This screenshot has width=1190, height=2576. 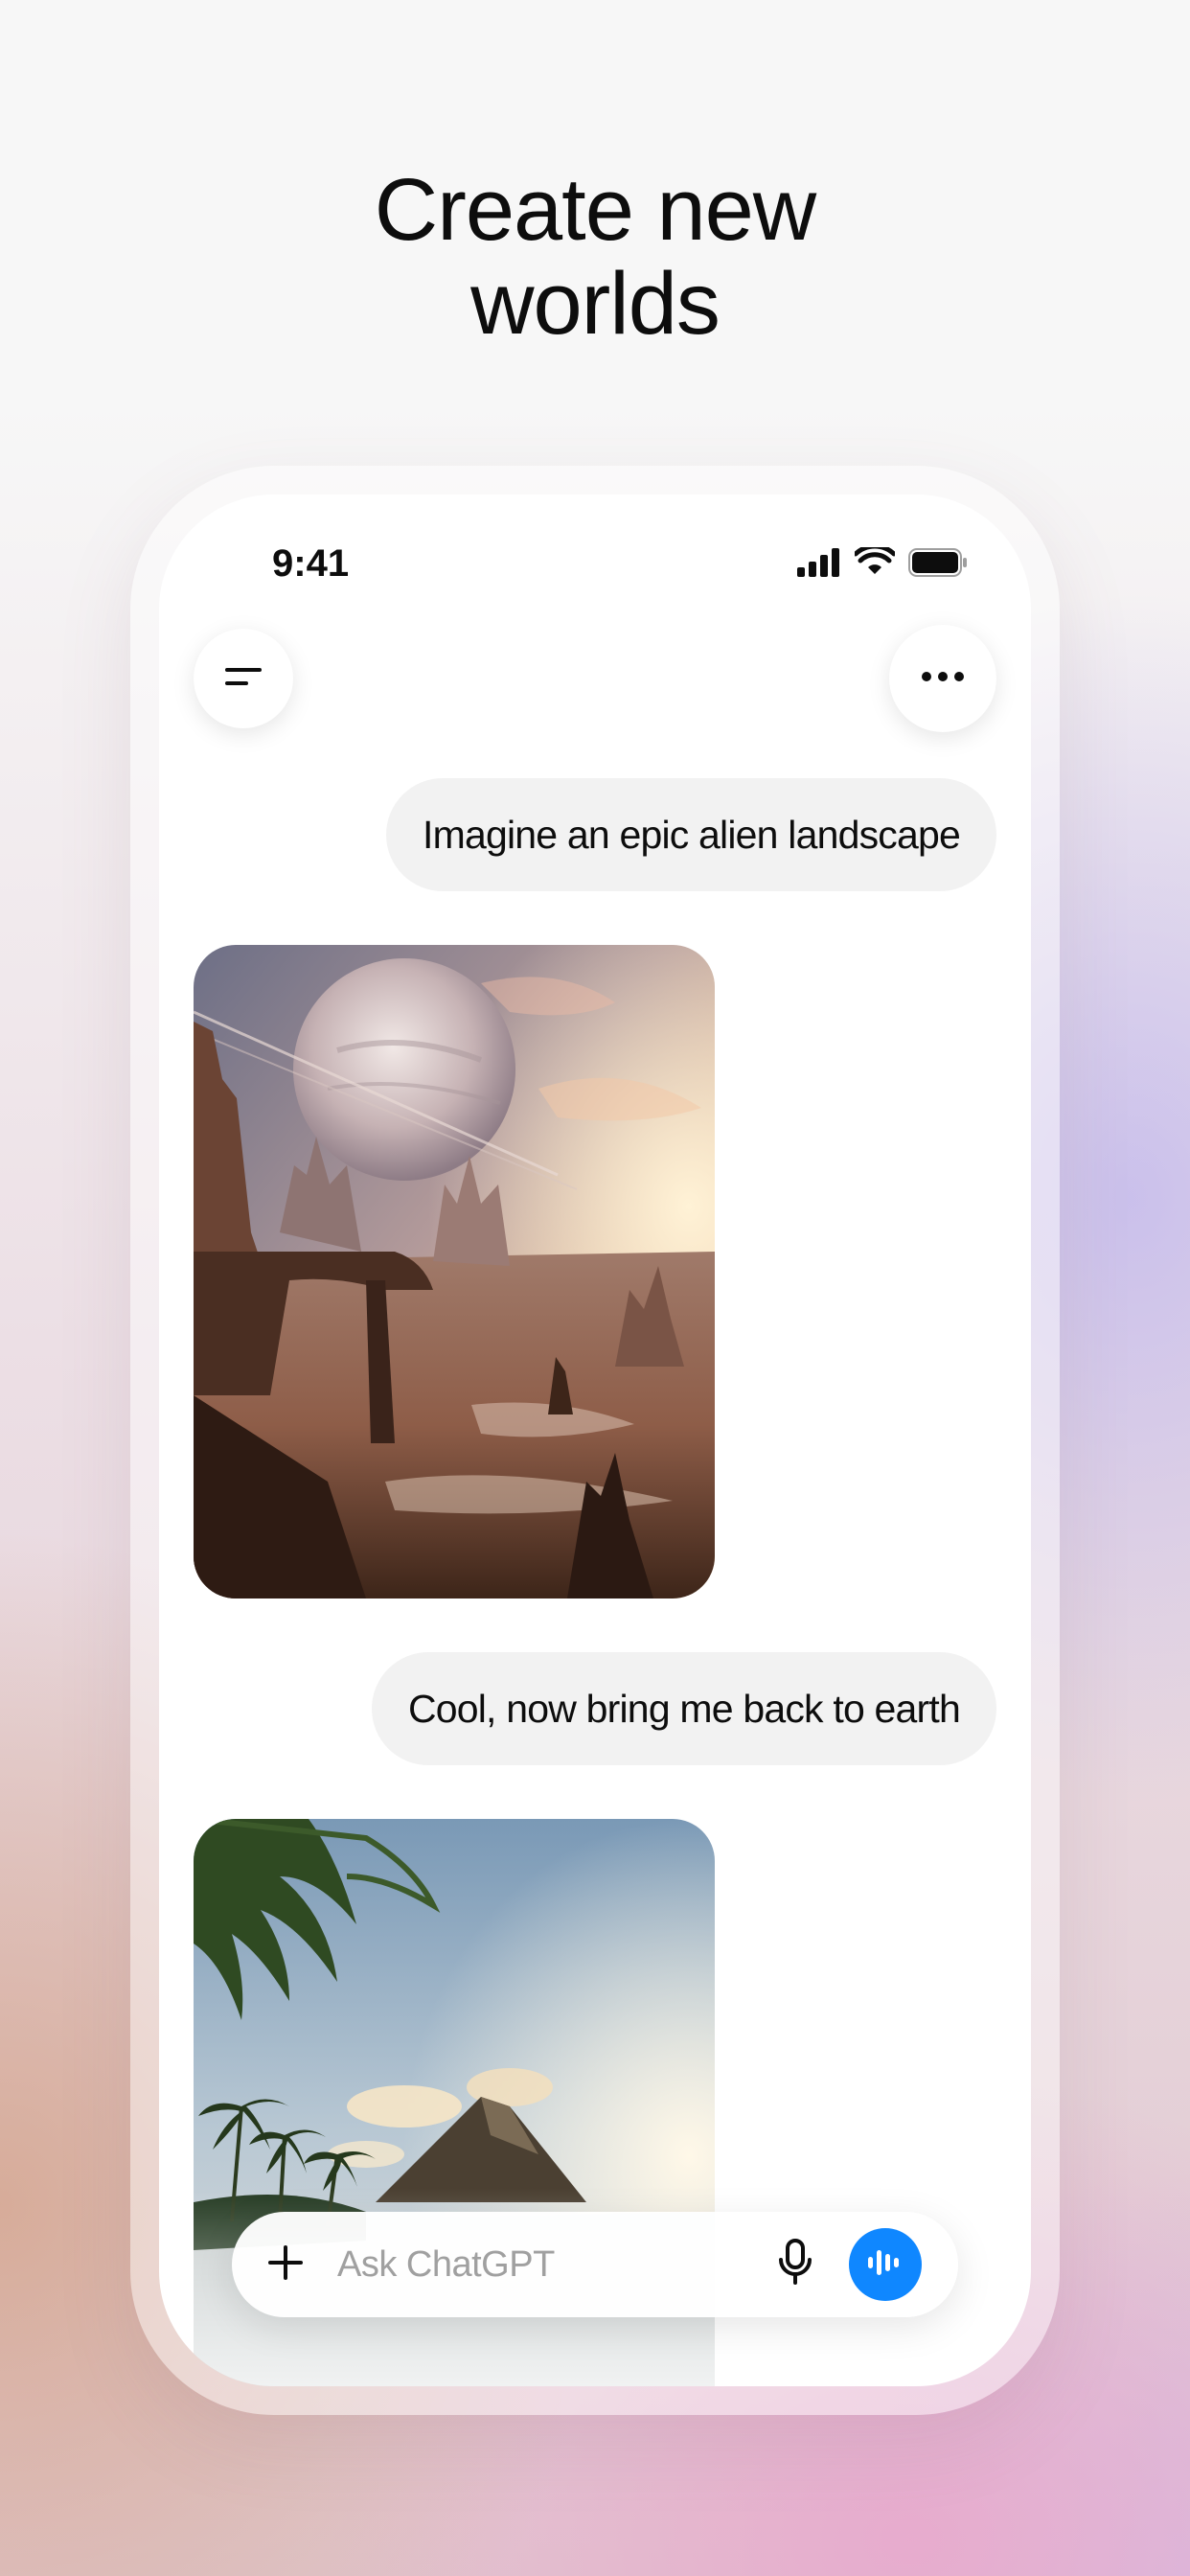 I want to click on more-options-button, so click(x=943, y=678).